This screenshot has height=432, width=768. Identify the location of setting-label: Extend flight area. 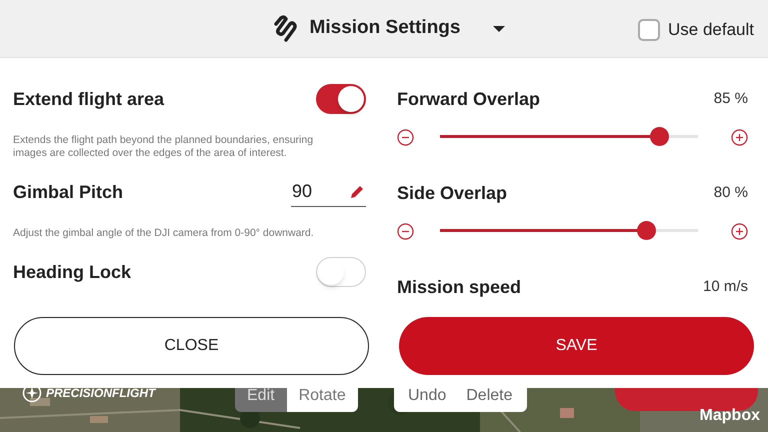
(88, 99).